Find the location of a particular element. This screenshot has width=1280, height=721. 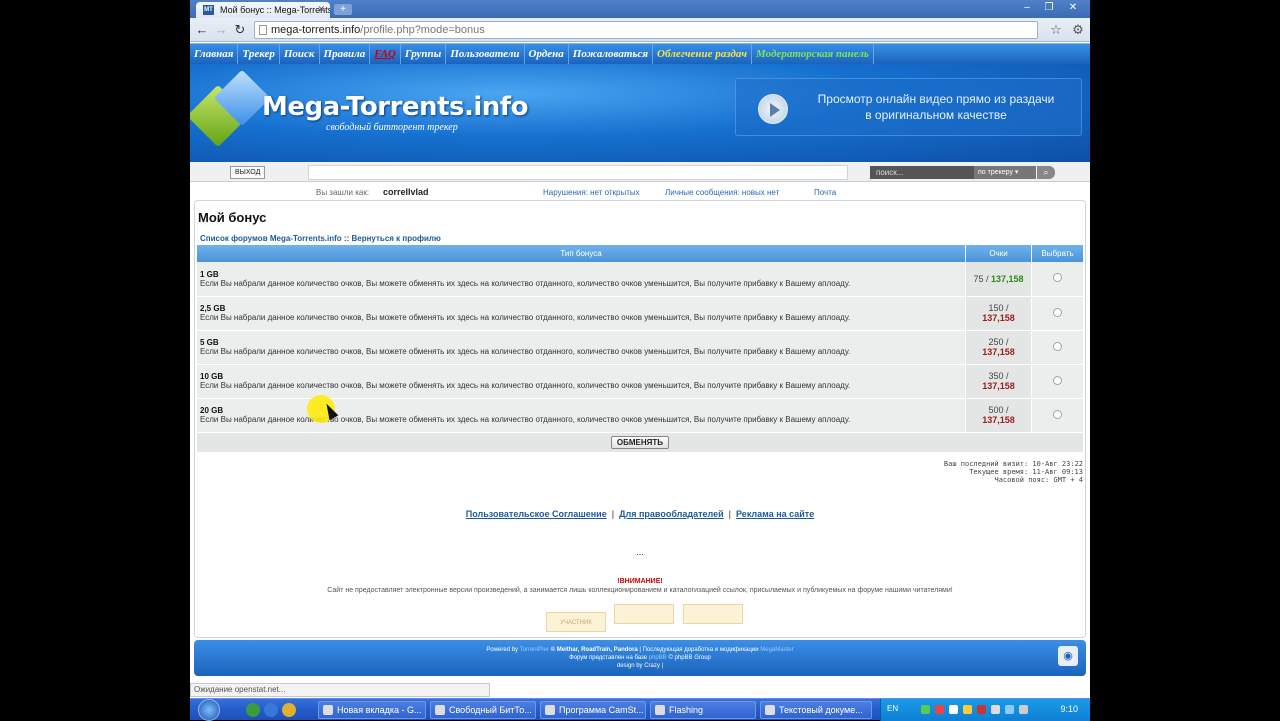

agreement-link: Пользовательское Соглашение is located at coordinates (536, 514).